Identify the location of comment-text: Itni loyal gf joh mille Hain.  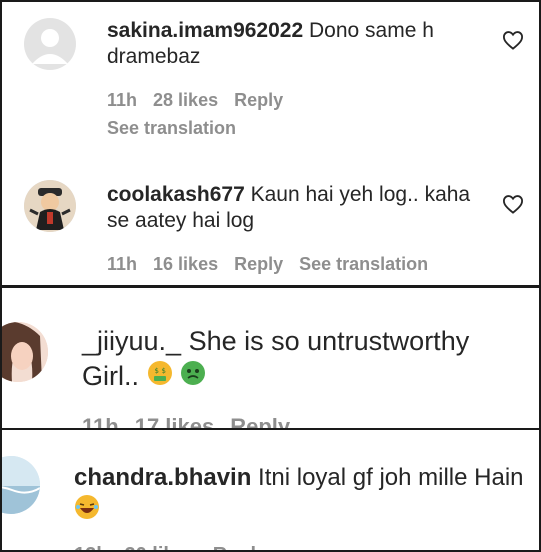
(391, 477).